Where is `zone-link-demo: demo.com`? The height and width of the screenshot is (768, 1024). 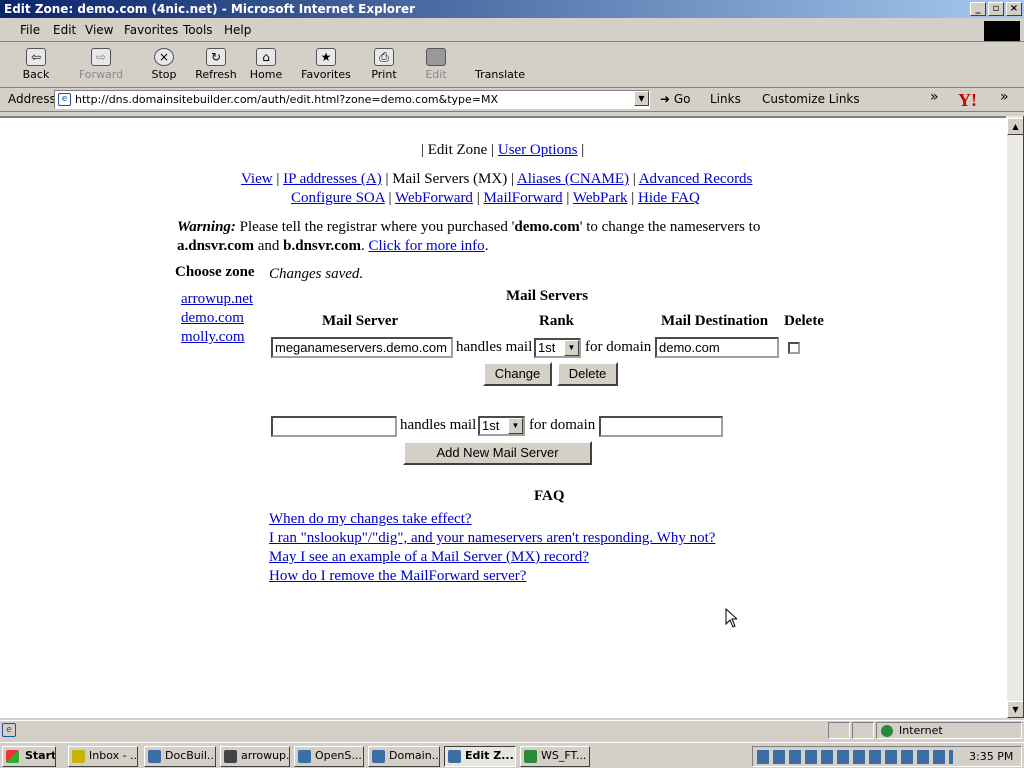 zone-link-demo: demo.com is located at coordinates (212, 318).